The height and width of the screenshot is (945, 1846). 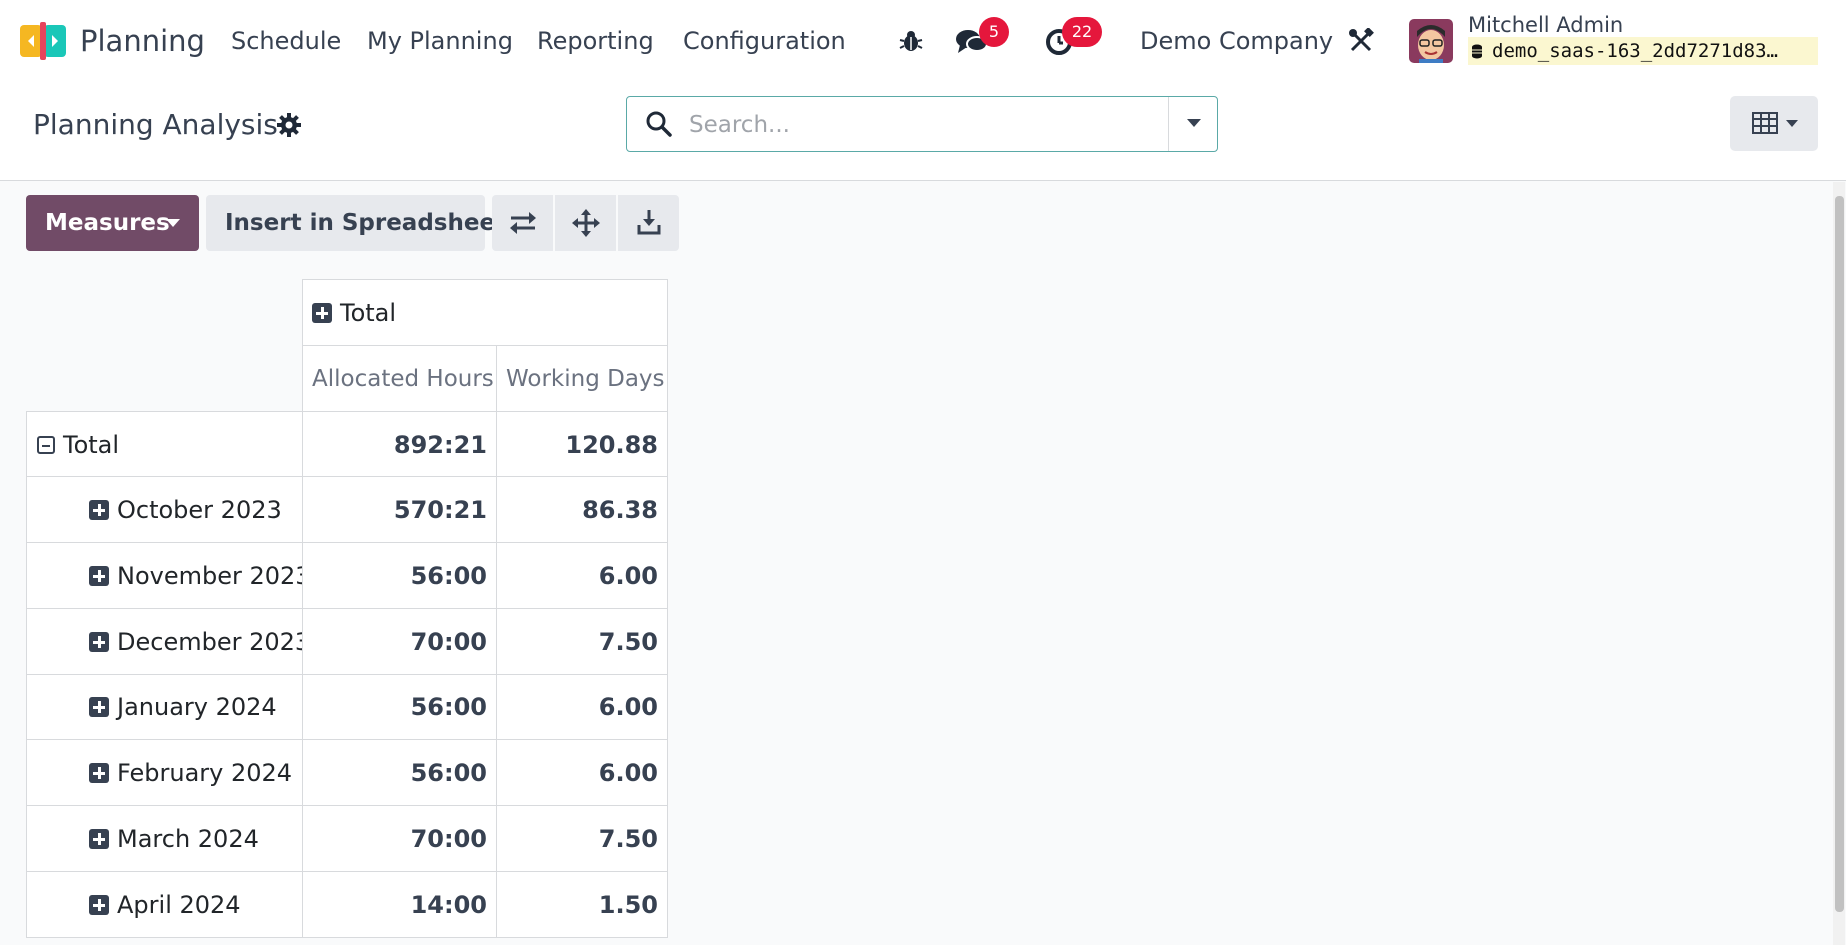 I want to click on cell-value: 14:00, so click(x=448, y=905).